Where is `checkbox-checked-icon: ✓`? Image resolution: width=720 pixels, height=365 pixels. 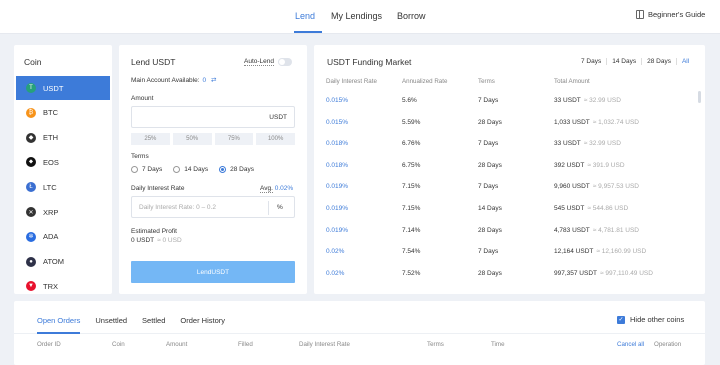 checkbox-checked-icon: ✓ is located at coordinates (621, 319).